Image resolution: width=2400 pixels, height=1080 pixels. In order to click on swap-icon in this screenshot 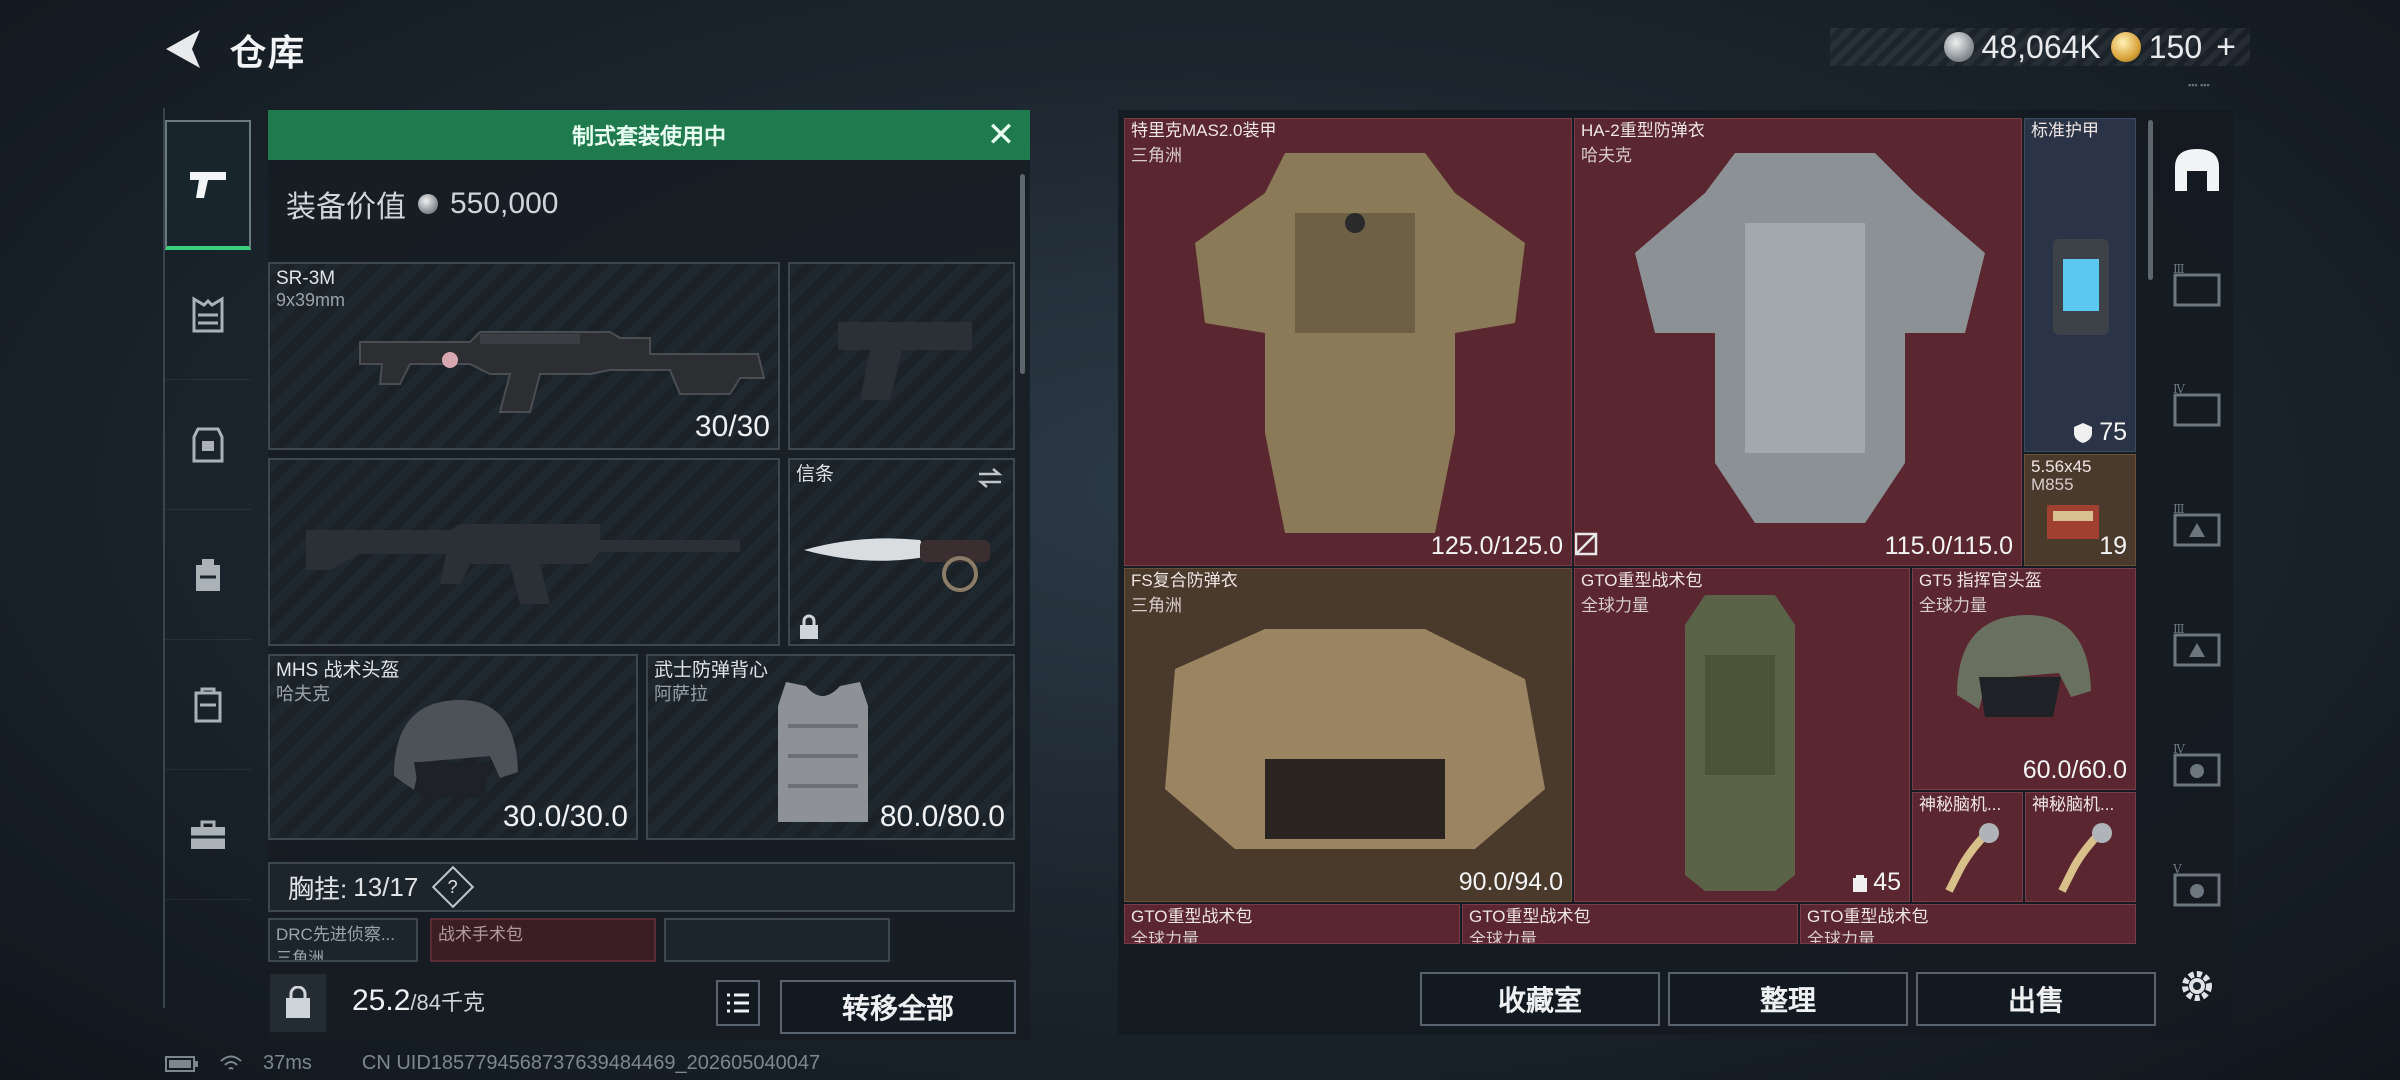, I will do `click(990, 478)`.